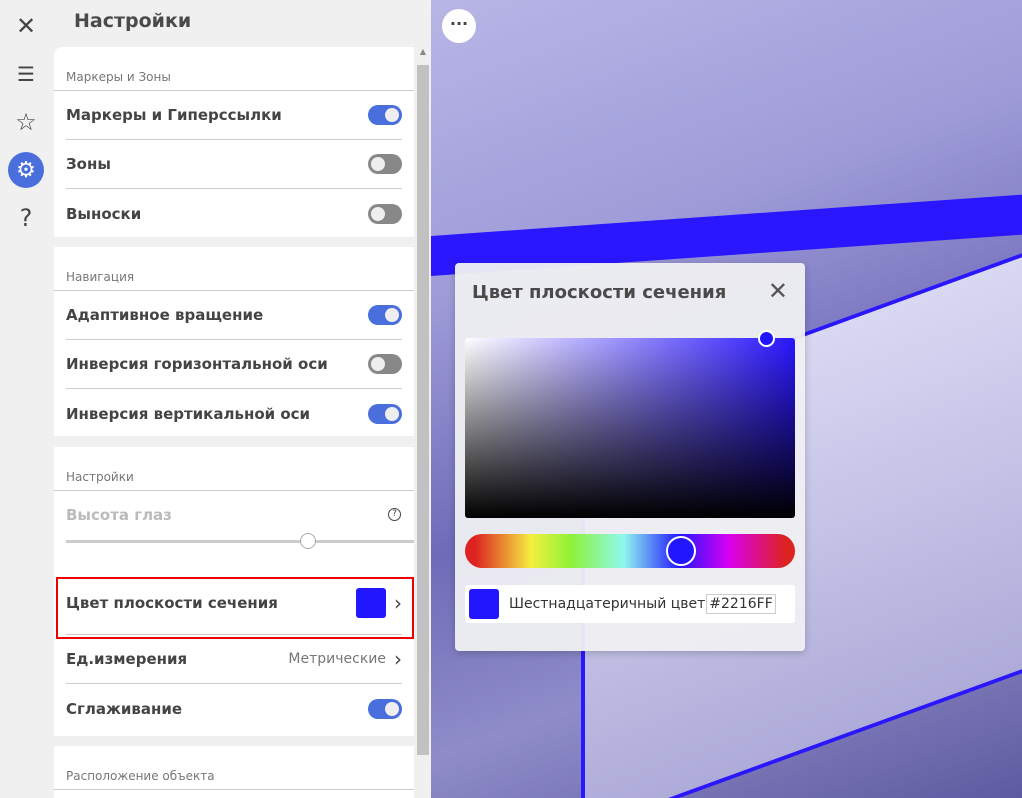 The image size is (1022, 798). Describe the element at coordinates (681, 551) in the screenshot. I see `hue-handle` at that location.